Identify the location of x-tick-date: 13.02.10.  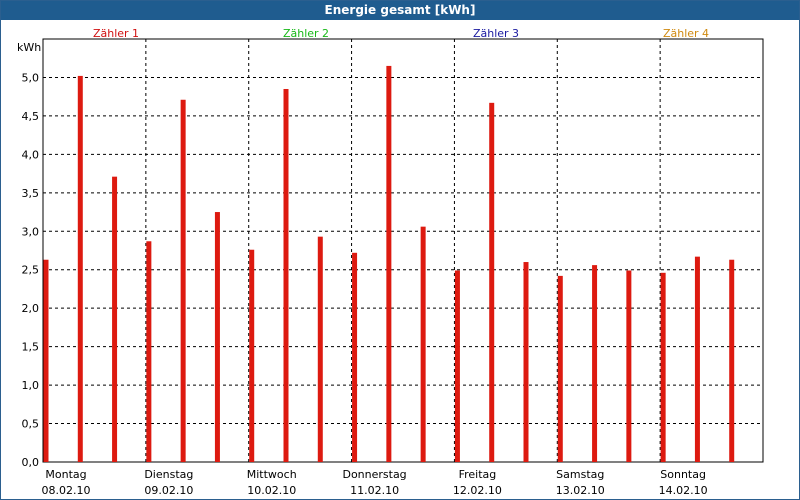
(580, 490).